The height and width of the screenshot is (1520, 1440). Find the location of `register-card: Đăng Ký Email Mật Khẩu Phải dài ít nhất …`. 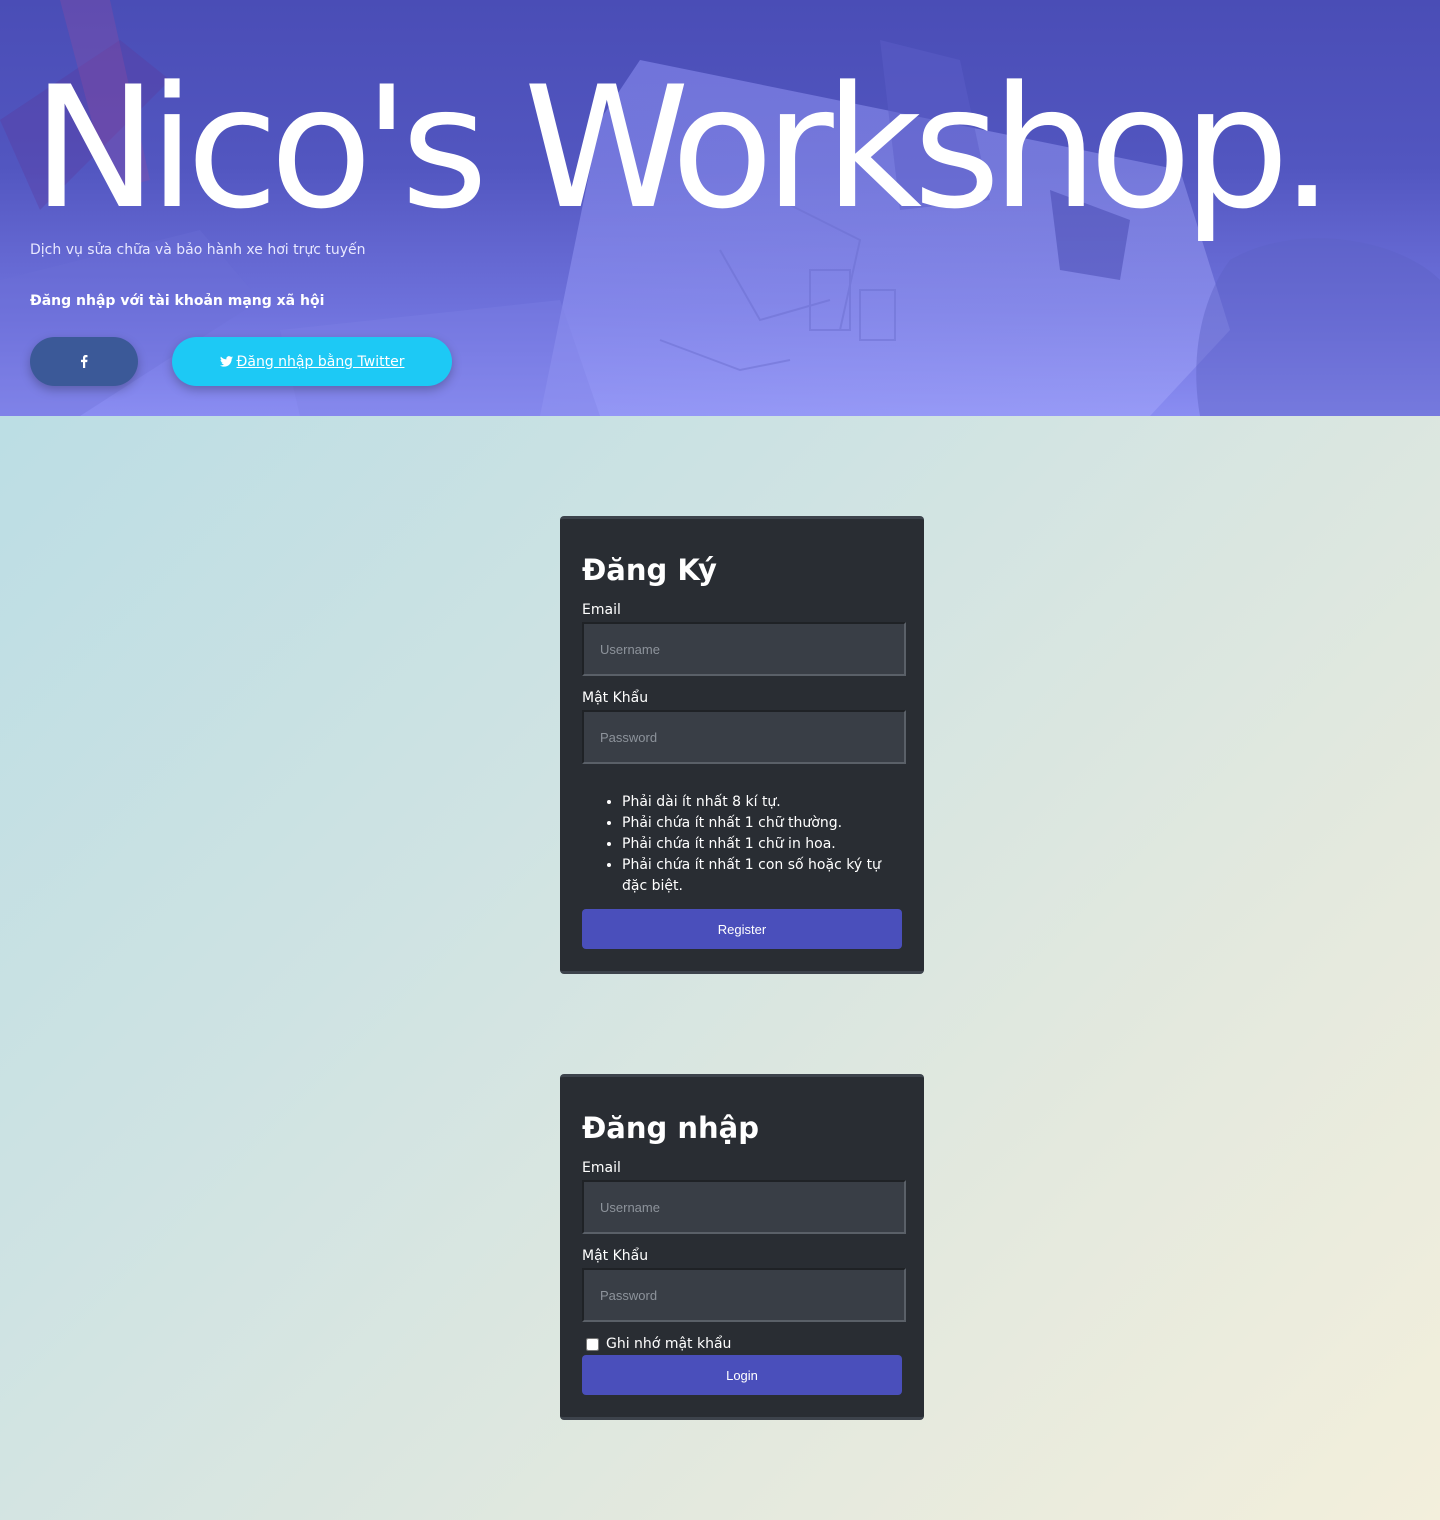

register-card: Đăng Ký Email Mật Khẩu Phải dài ít nhất … is located at coordinates (742, 745).